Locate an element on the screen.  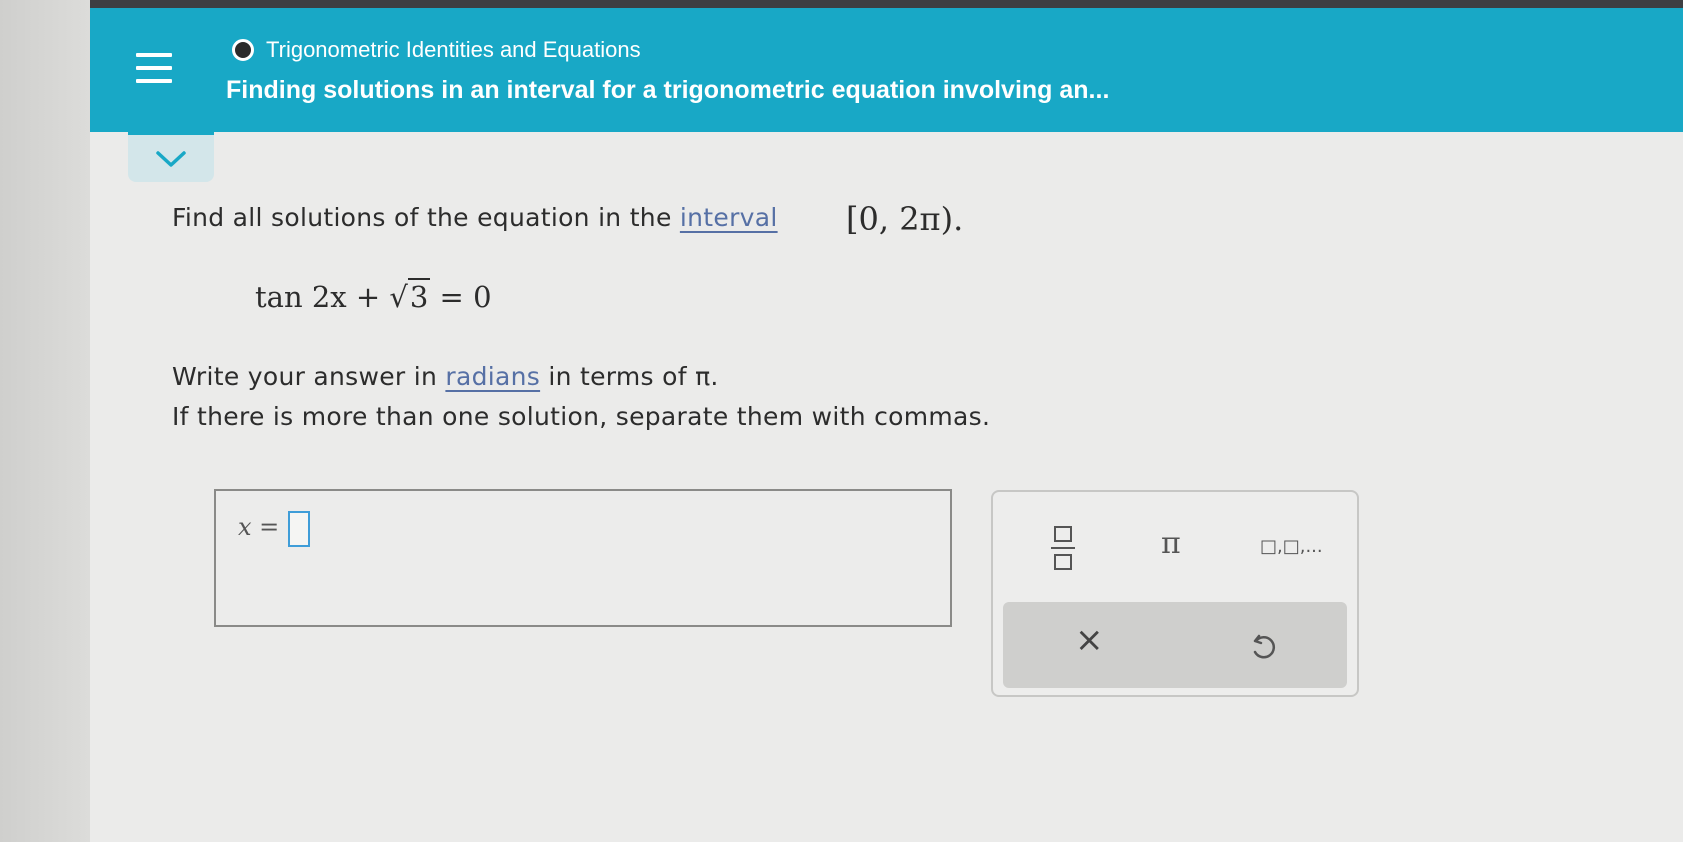
equation-radicand: 3 is located at coordinates (419, 296).